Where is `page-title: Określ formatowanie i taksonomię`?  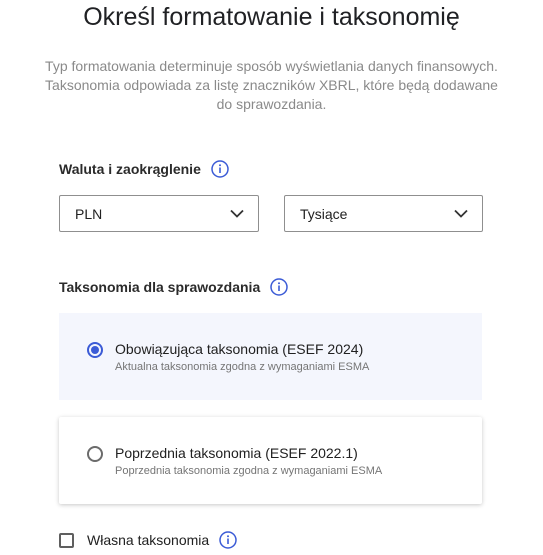 page-title: Określ formatowanie i taksonomię is located at coordinates (271, 17).